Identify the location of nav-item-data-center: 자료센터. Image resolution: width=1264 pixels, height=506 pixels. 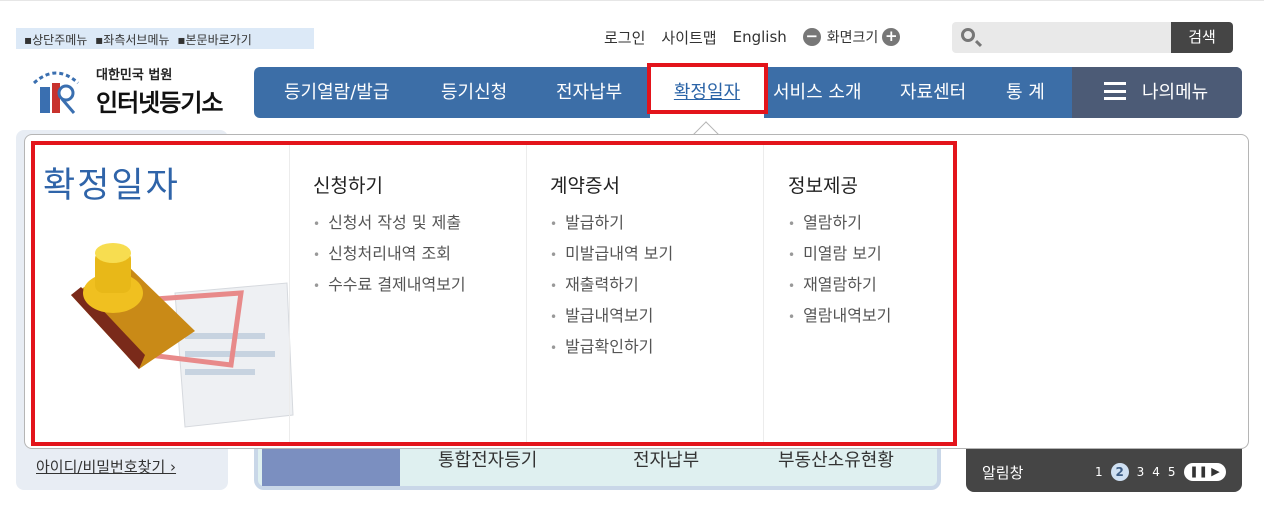
(933, 92).